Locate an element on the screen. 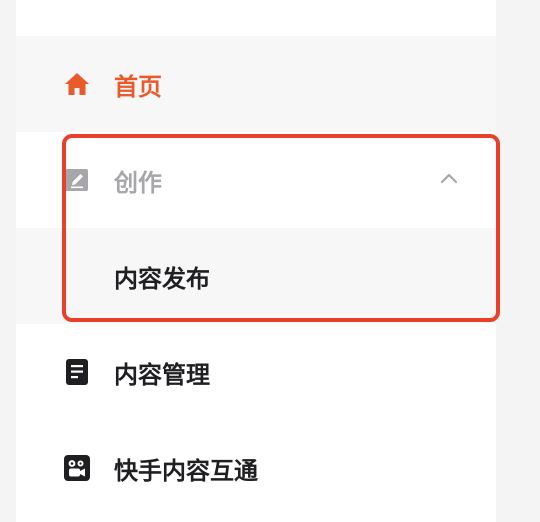 The image size is (540, 522). sidebar-item-label: 快手内容互通 is located at coordinates (186, 470).